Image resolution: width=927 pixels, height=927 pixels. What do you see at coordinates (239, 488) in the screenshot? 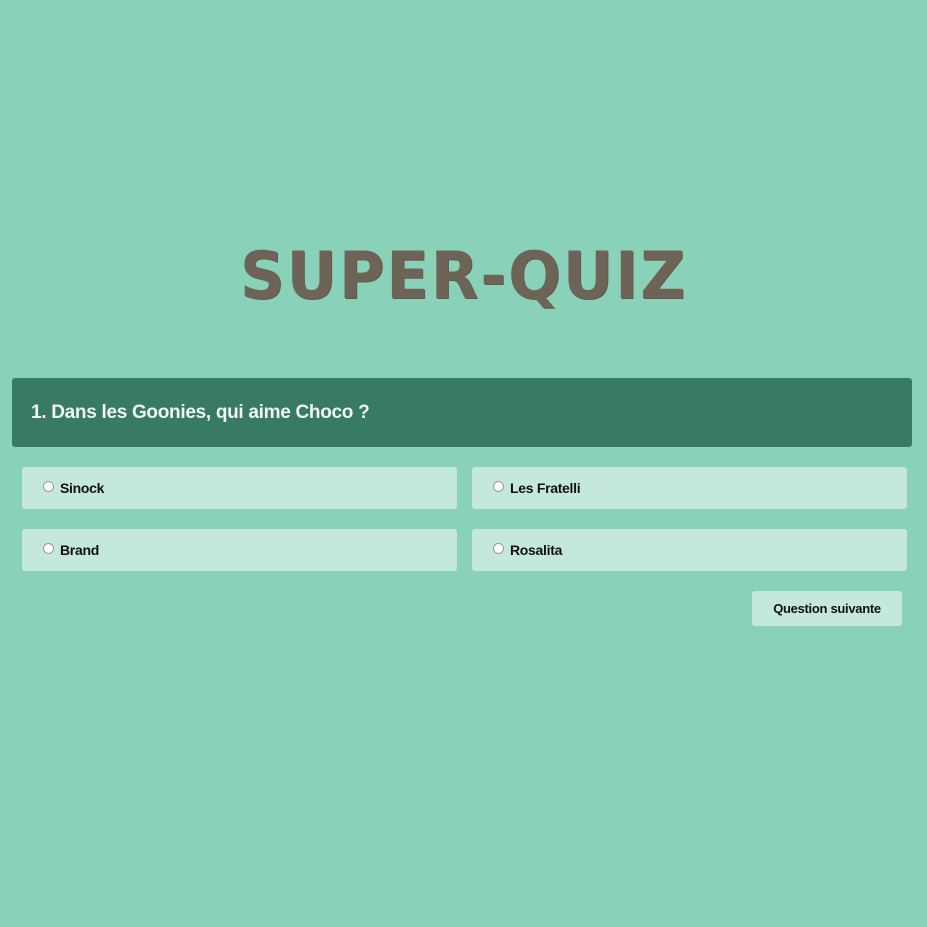
I see `answer-option-1: Sinock` at bounding box center [239, 488].